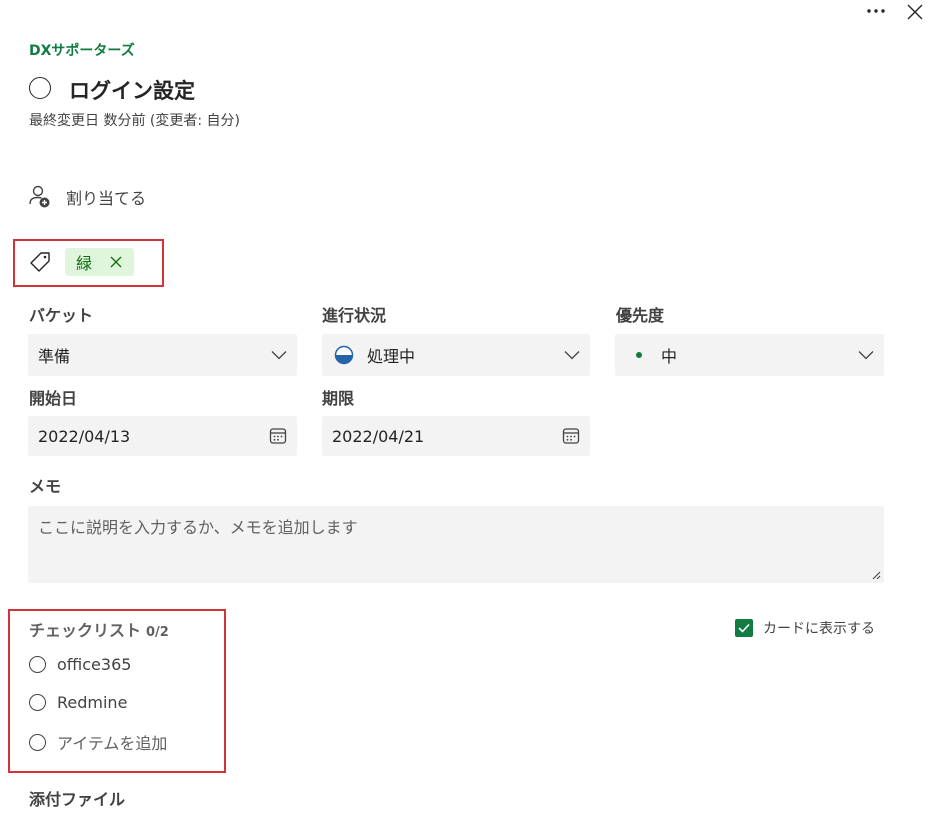  Describe the element at coordinates (106, 198) in the screenshot. I see `assign-label: 割り当てる` at that location.